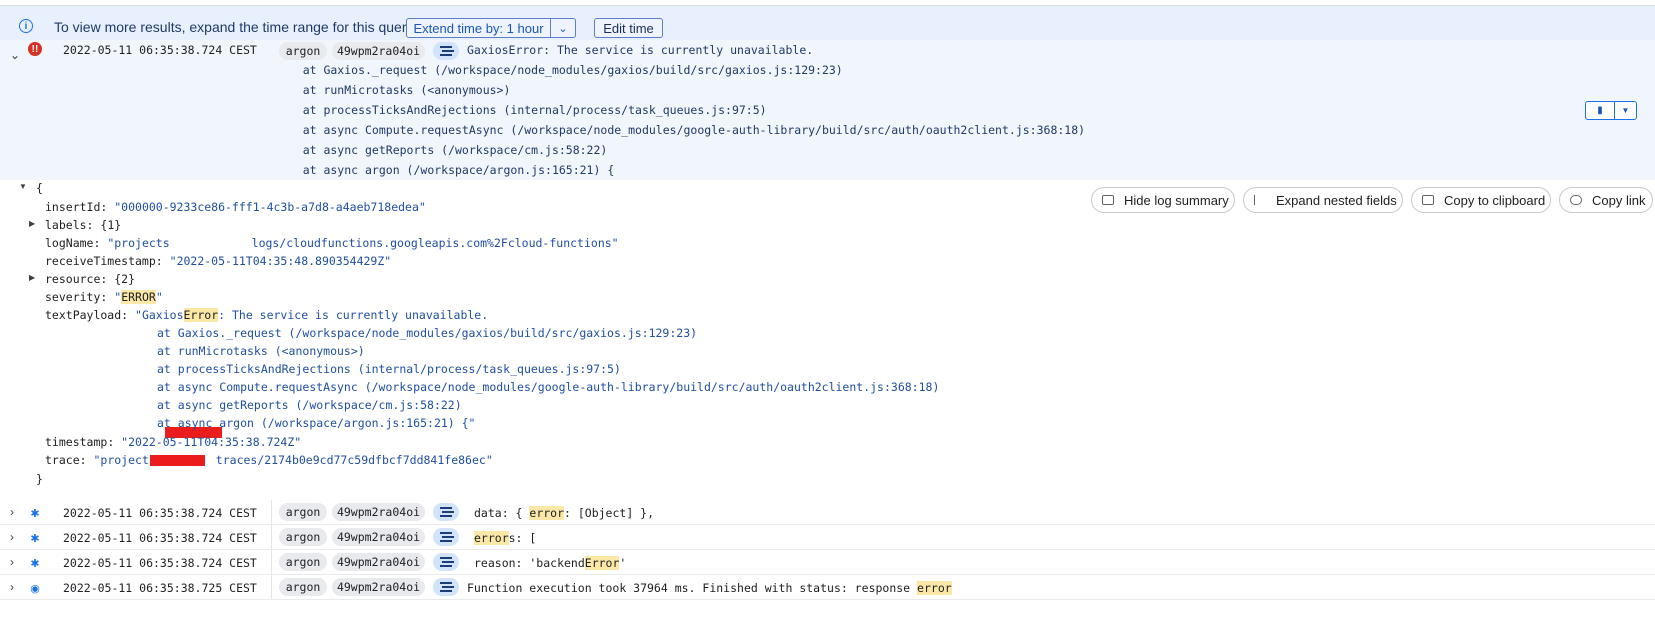 This screenshot has width=1655, height=617. What do you see at coordinates (100, 261) in the screenshot?
I see `json-key: receiveTimestamp` at bounding box center [100, 261].